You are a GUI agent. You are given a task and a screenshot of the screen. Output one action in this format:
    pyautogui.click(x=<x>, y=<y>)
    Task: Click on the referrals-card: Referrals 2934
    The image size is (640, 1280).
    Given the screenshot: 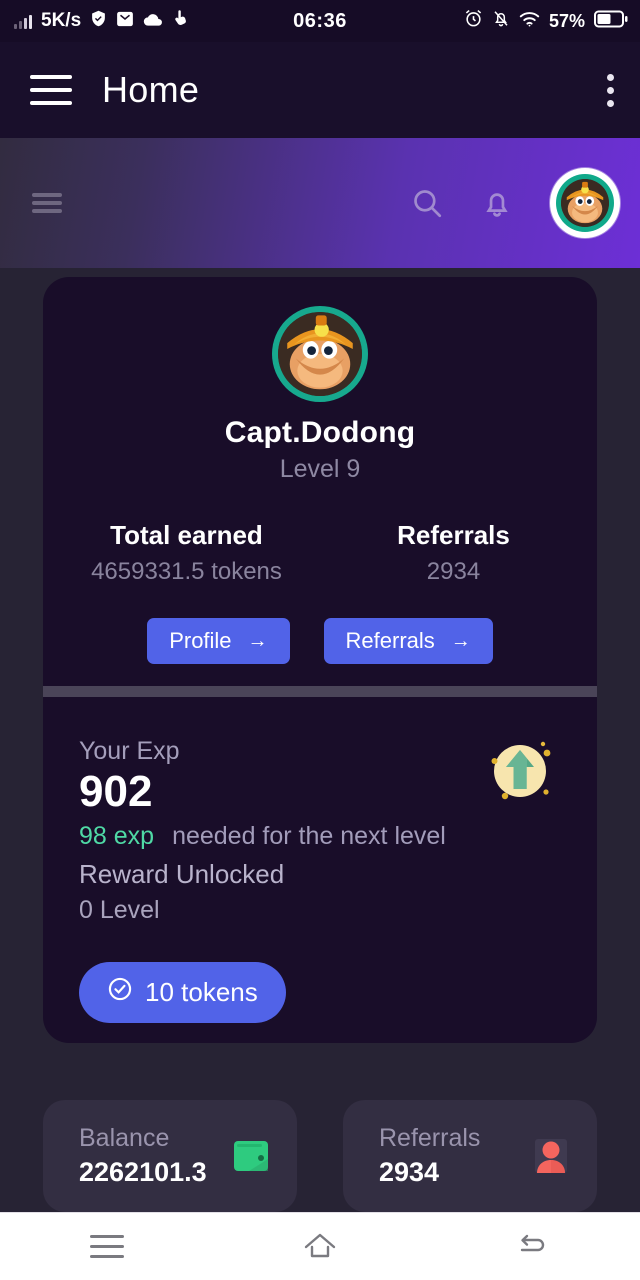 What is the action you would take?
    pyautogui.click(x=470, y=1156)
    